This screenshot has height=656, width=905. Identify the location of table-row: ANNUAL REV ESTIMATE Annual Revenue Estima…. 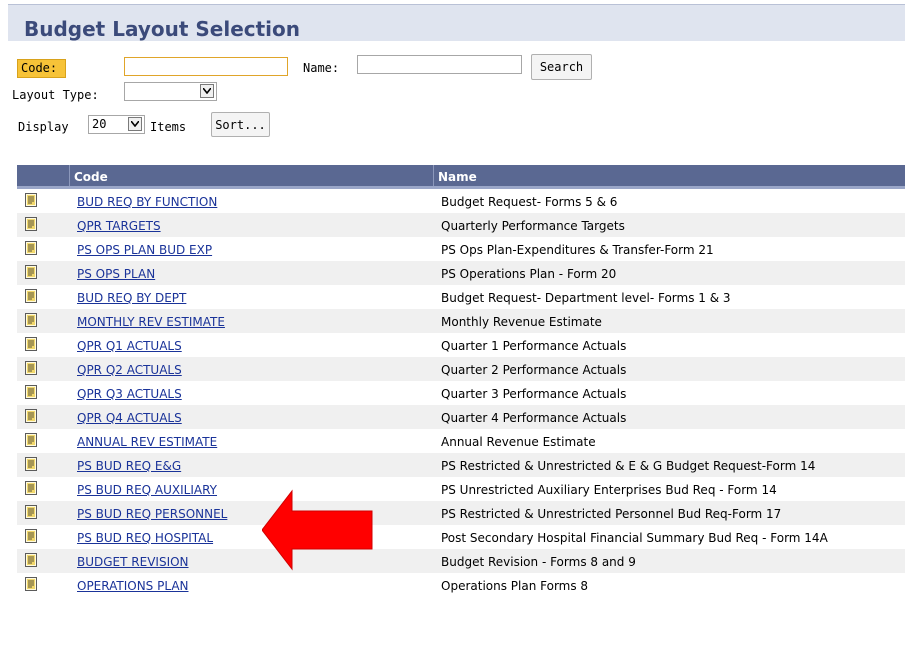
(461, 441).